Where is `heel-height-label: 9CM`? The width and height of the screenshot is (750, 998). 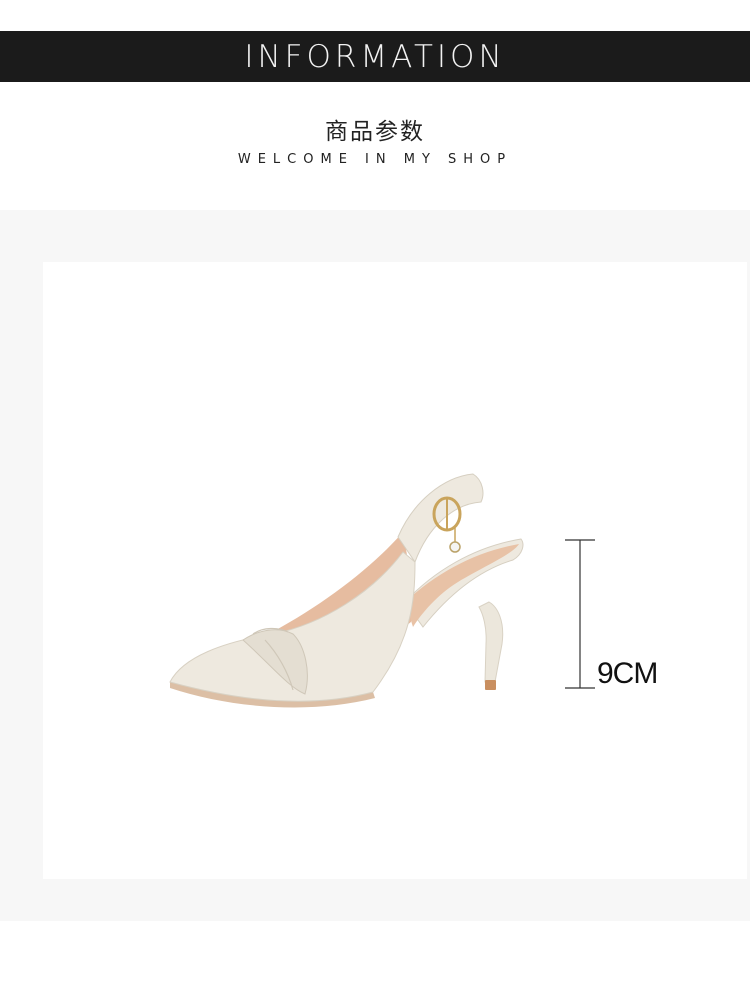
heel-height-label: 9CM is located at coordinates (627, 673).